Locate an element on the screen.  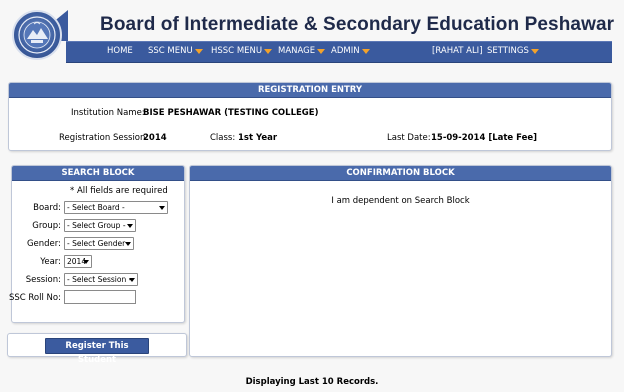
gender-label: Gender: is located at coordinates (43, 244).